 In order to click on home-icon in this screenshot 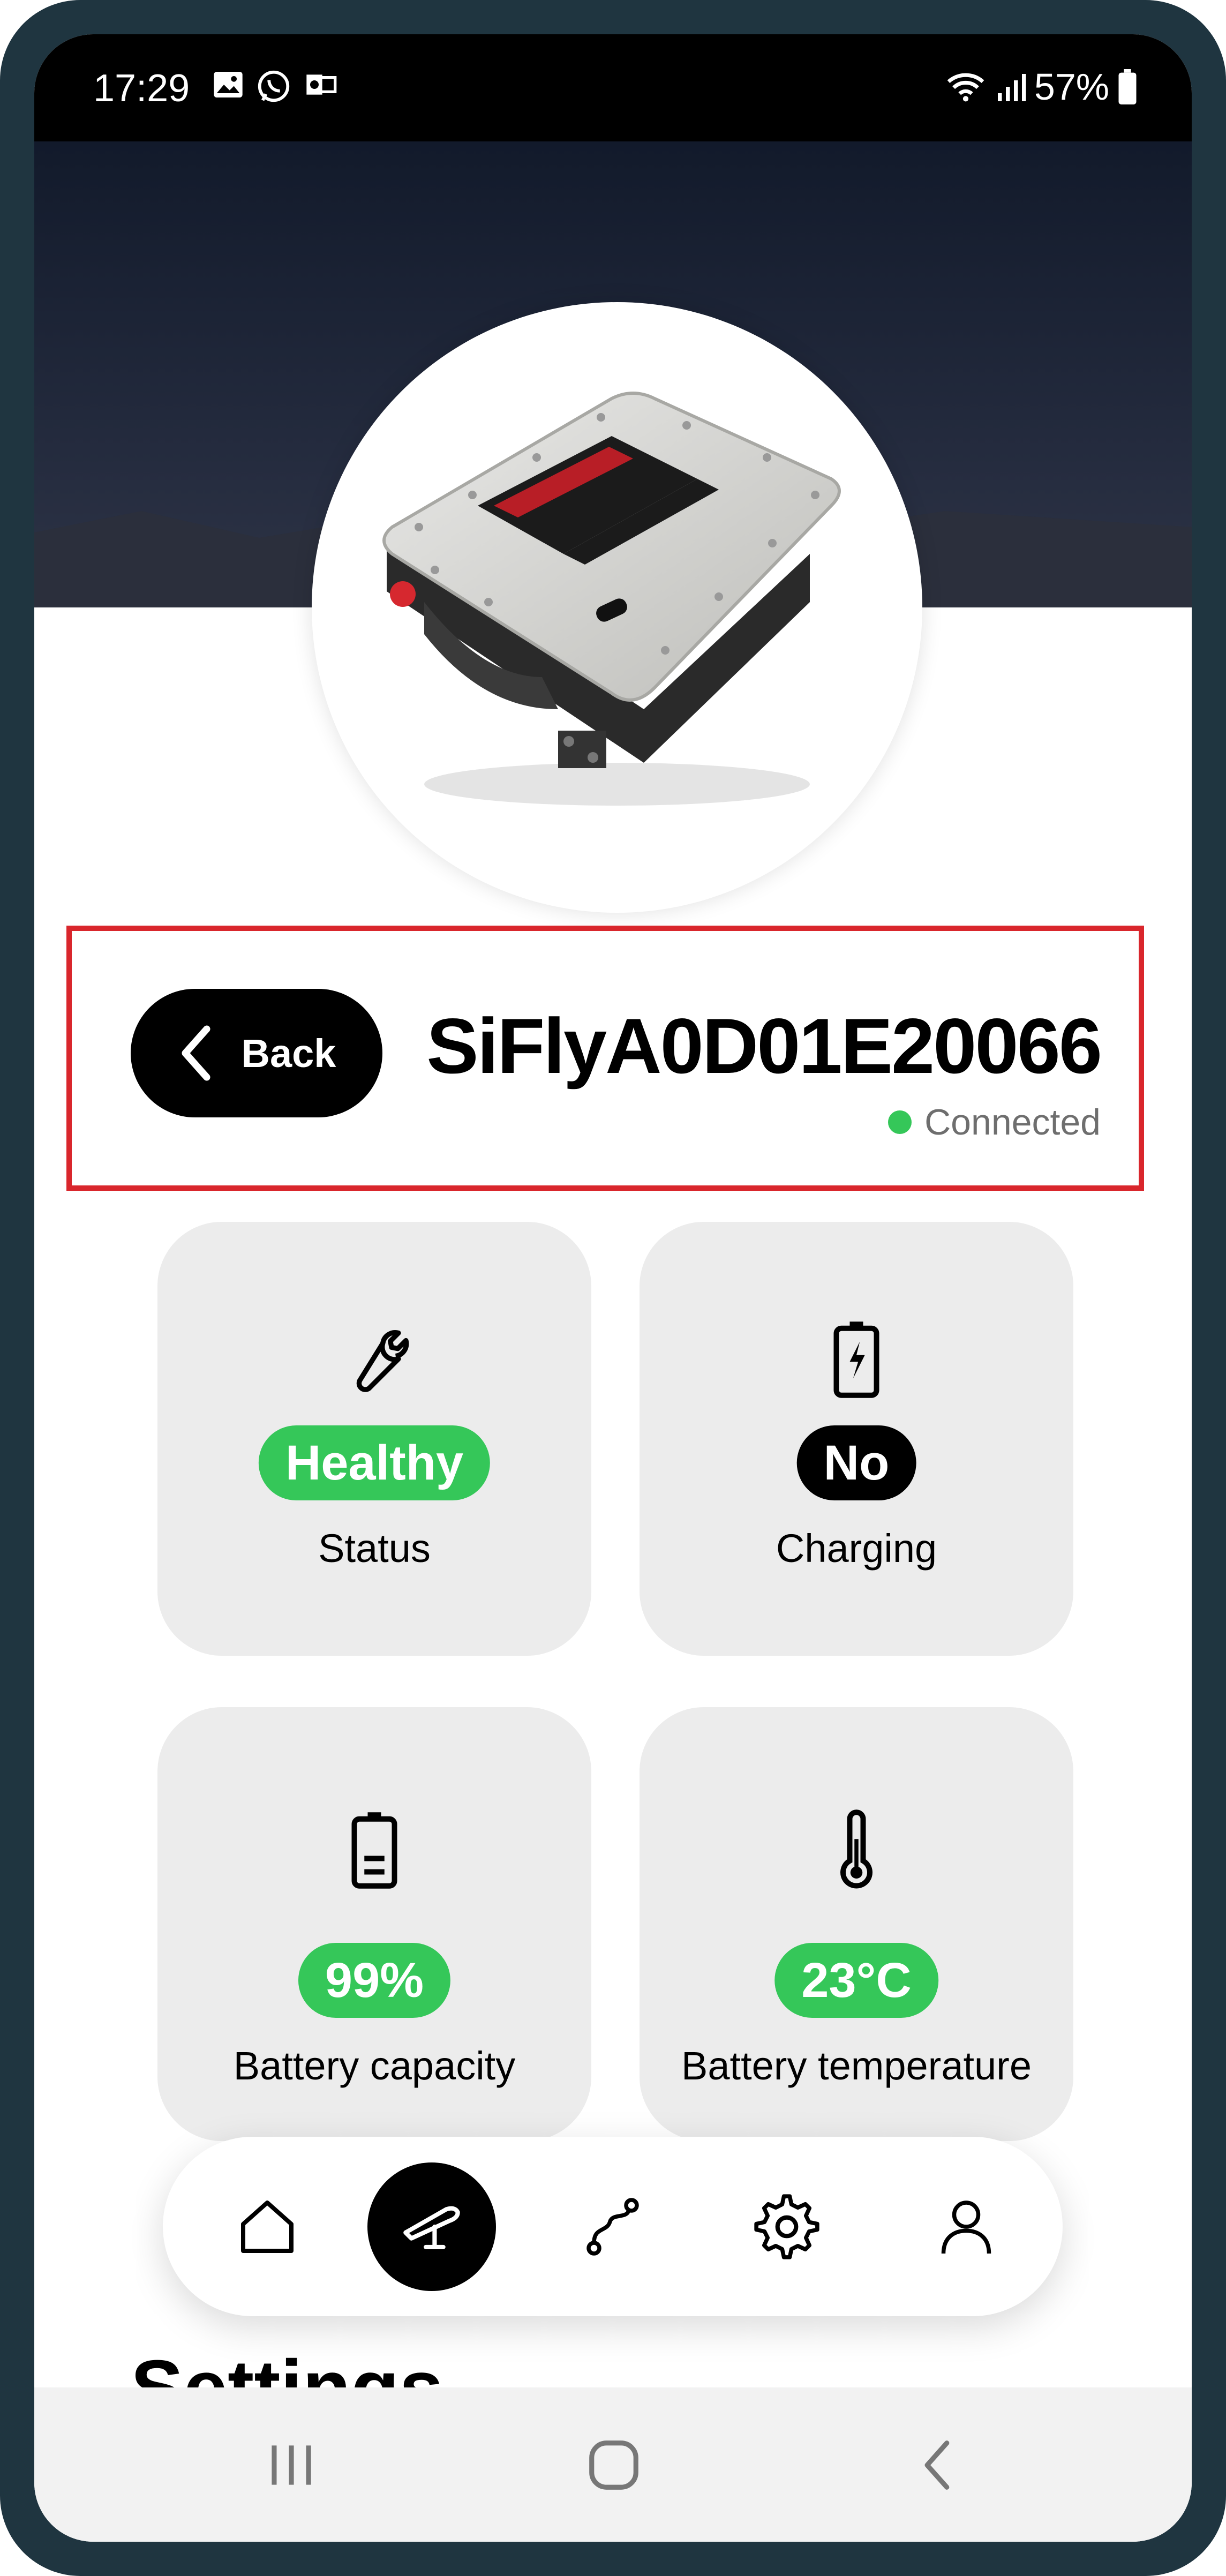, I will do `click(267, 2226)`.